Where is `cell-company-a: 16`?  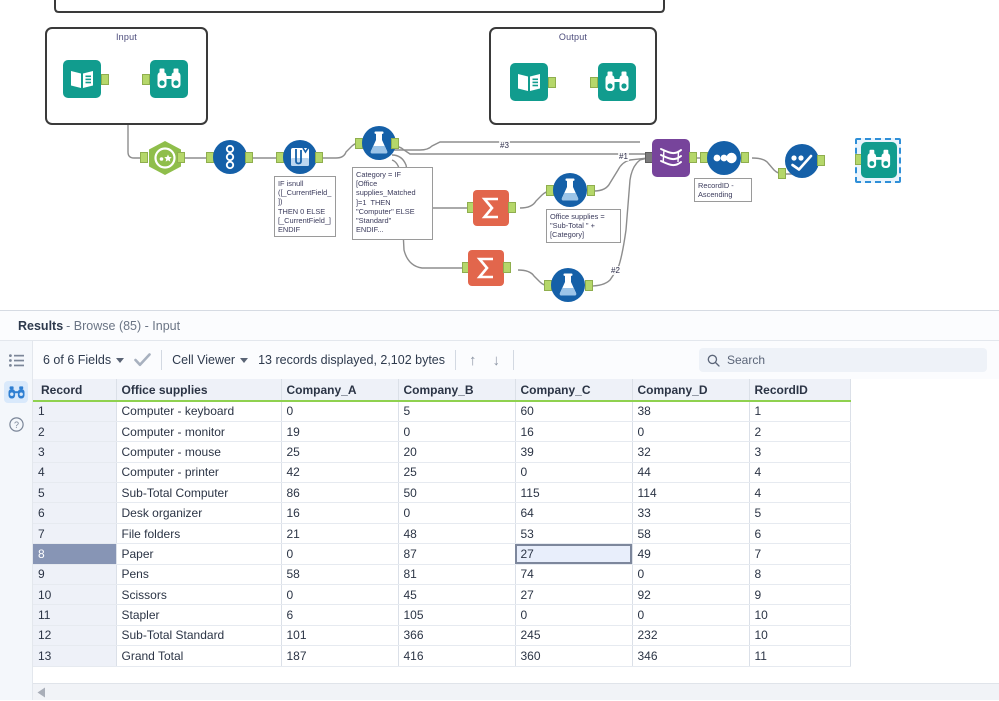 cell-company-a: 16 is located at coordinates (340, 513).